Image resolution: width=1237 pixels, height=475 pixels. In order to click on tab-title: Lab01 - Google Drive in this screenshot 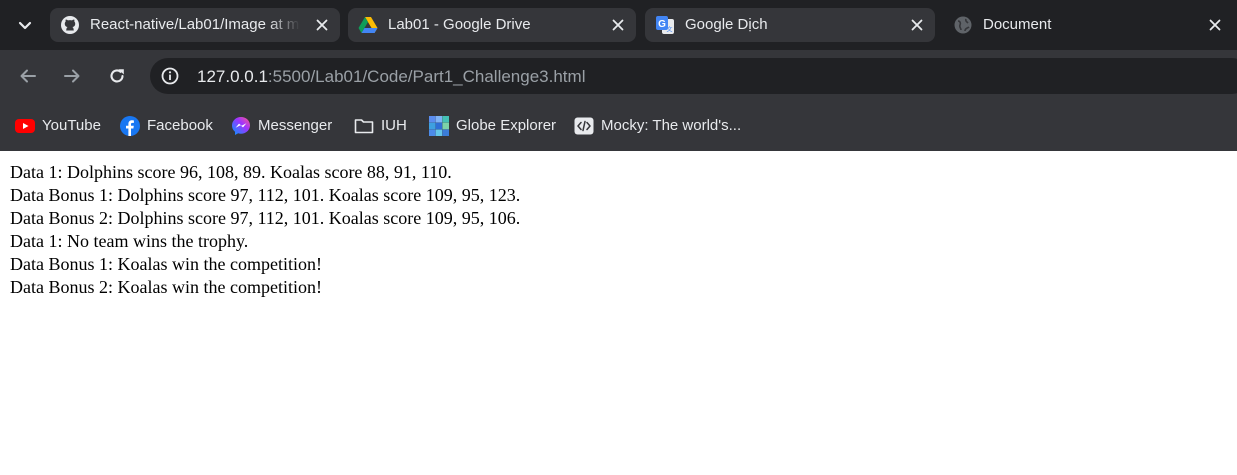, I will do `click(459, 24)`.